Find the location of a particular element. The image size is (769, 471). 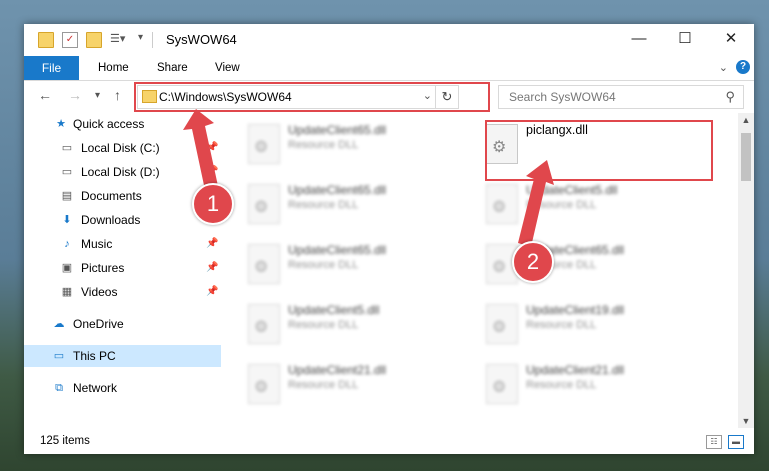

sidebar-item-label: Local Disk (C:) is located at coordinates (120, 148).